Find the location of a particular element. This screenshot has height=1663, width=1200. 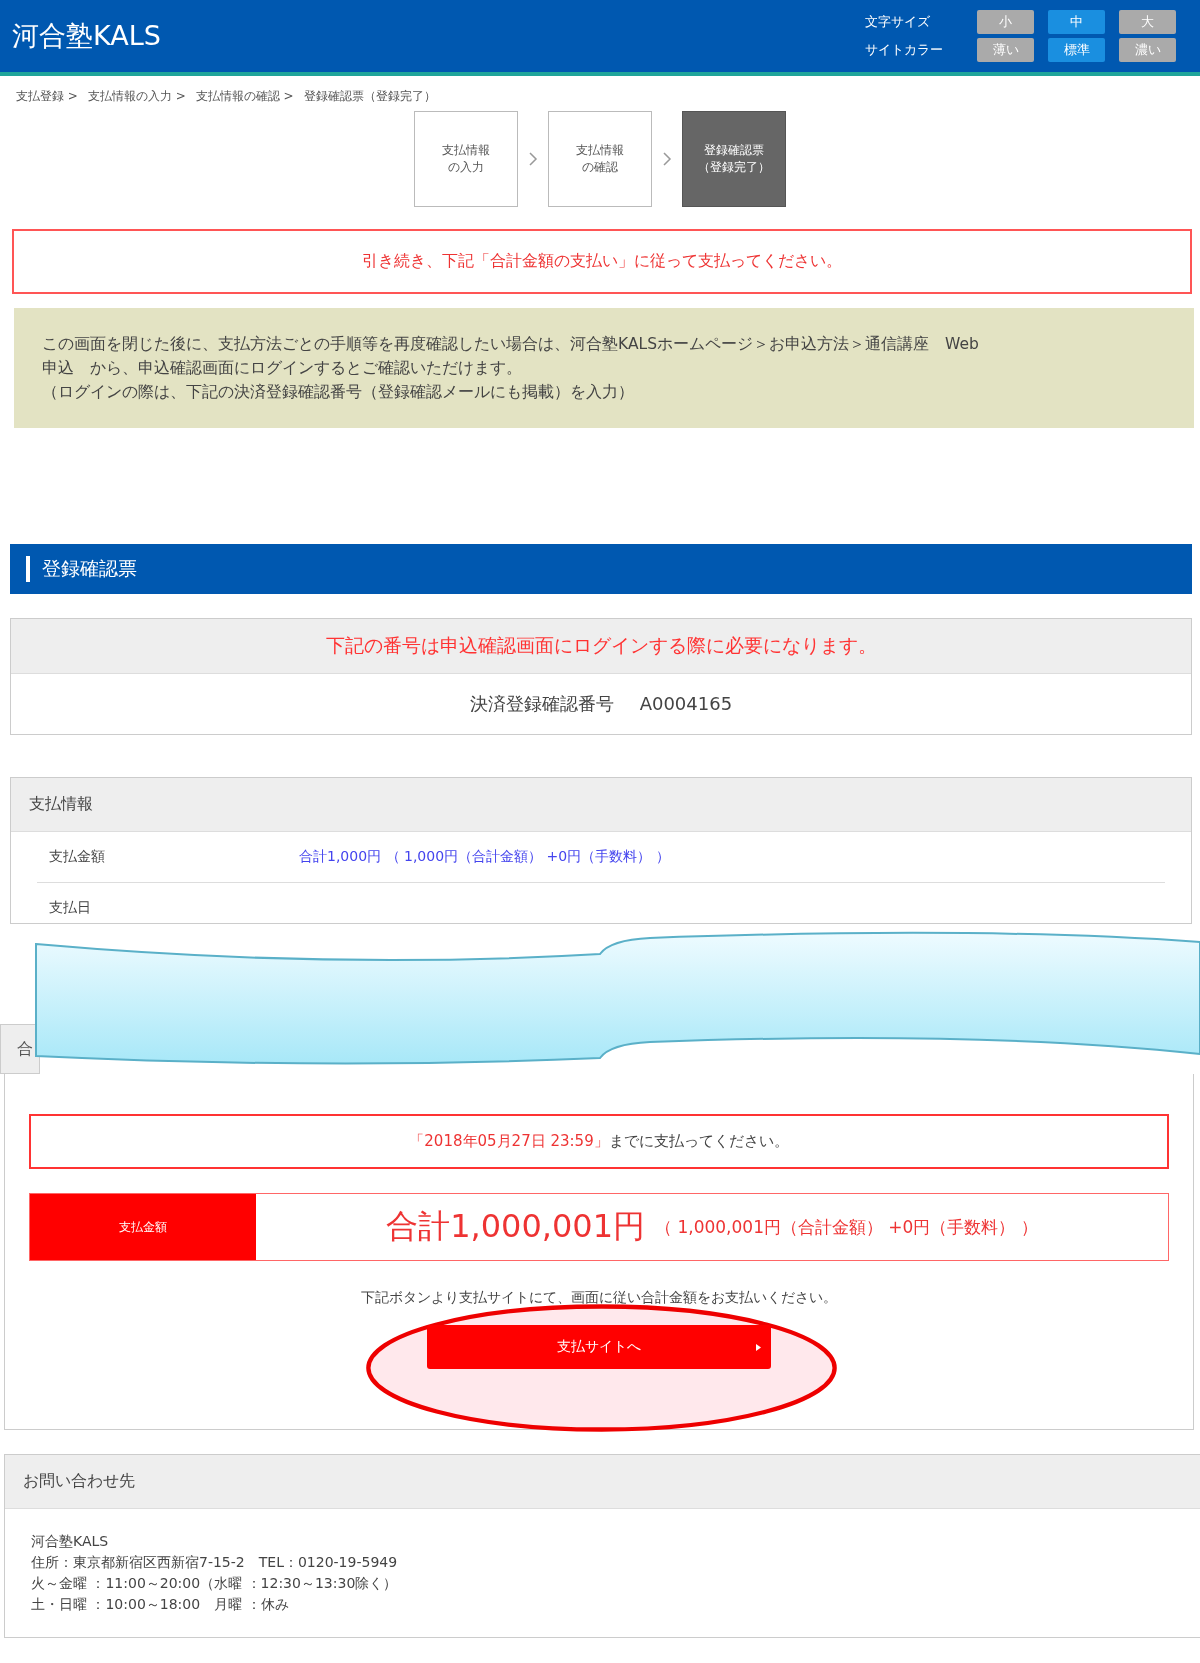

option-button: 濃い is located at coordinates (1147, 50).